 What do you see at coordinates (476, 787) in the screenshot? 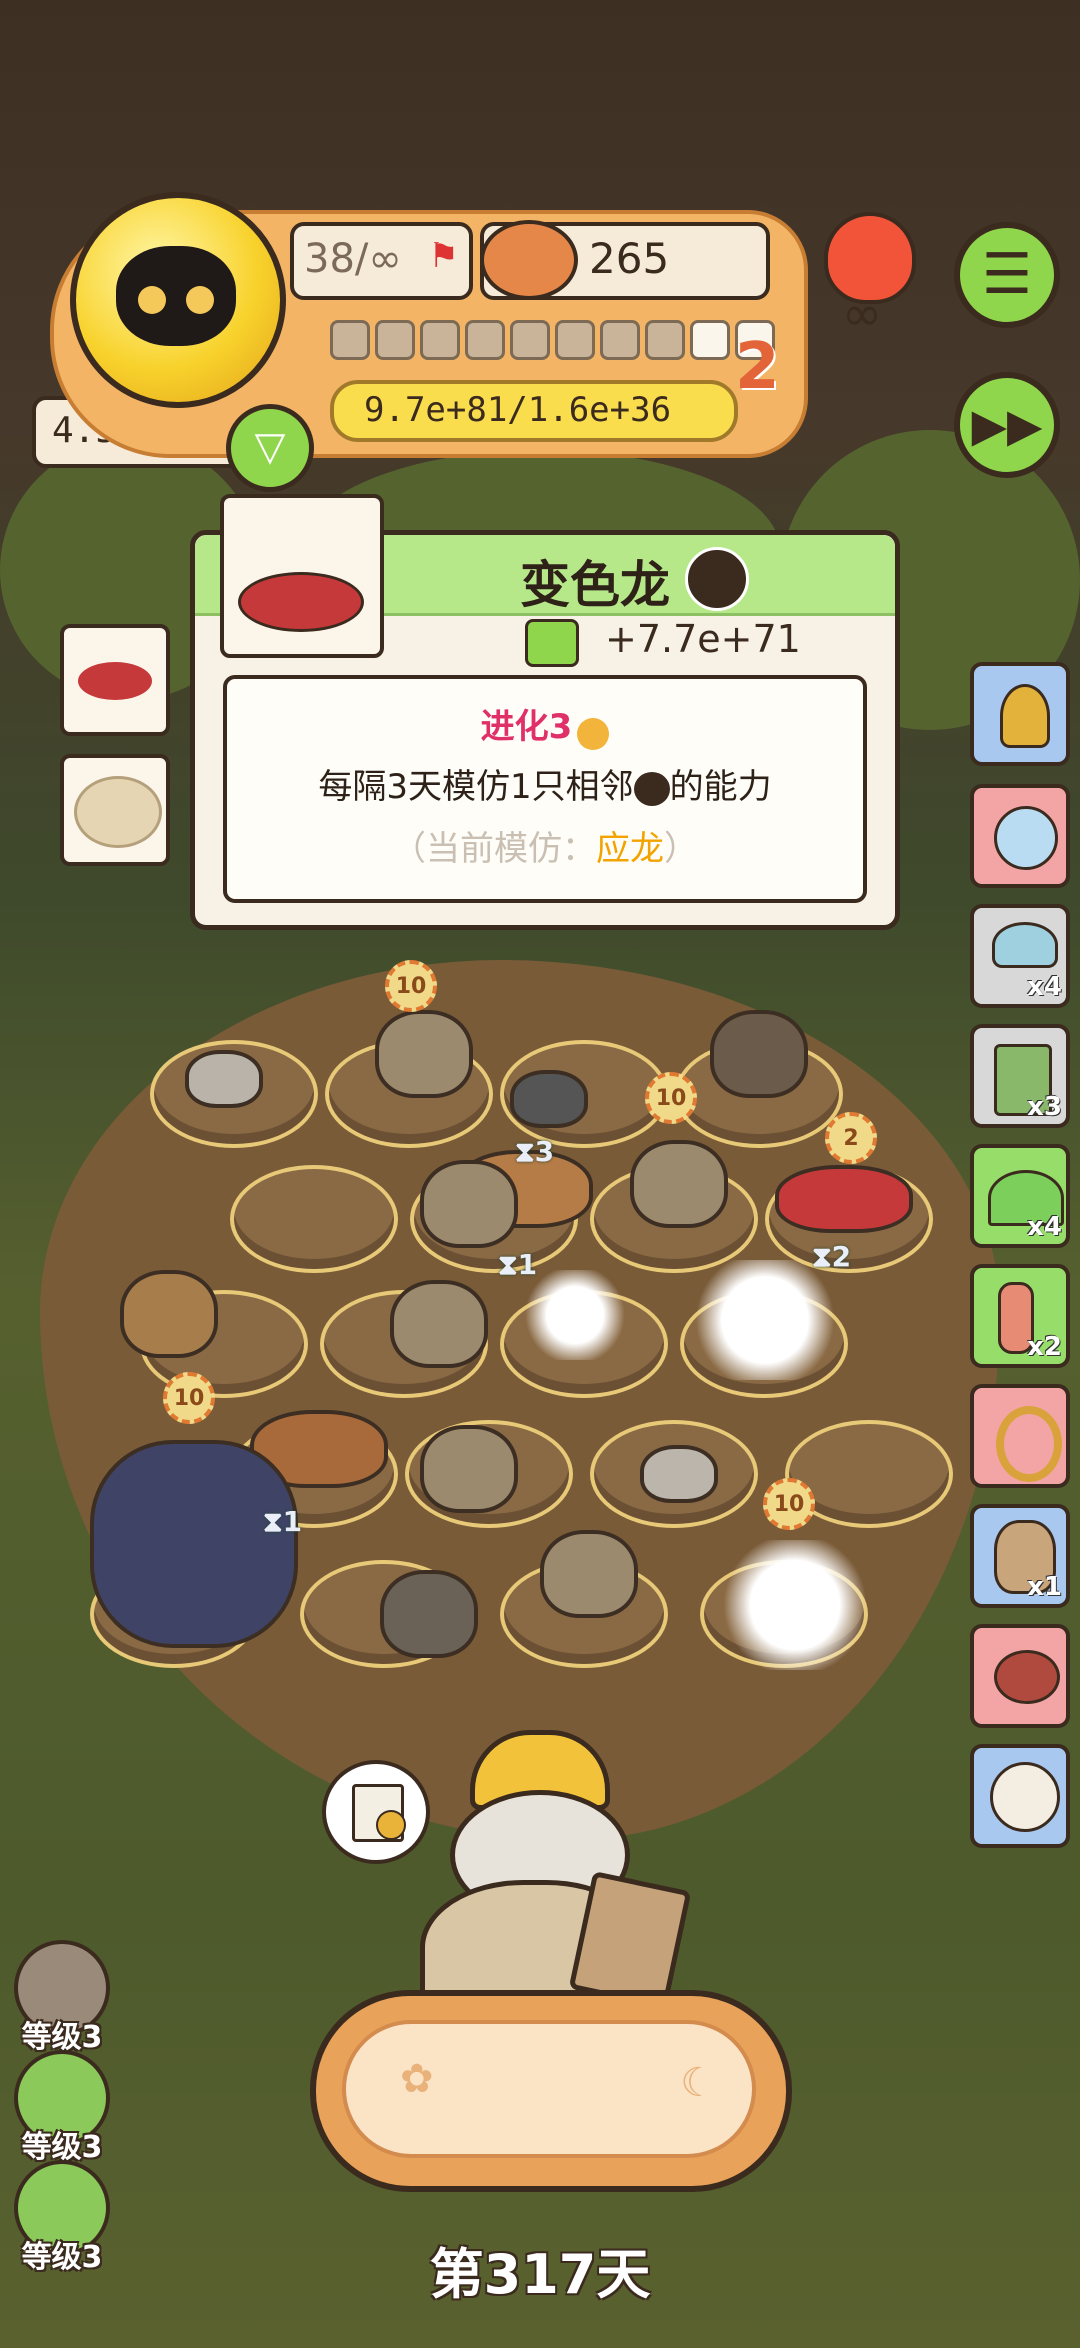
I see `ability-text: 每隔3天模仿1只相邻` at bounding box center [476, 787].